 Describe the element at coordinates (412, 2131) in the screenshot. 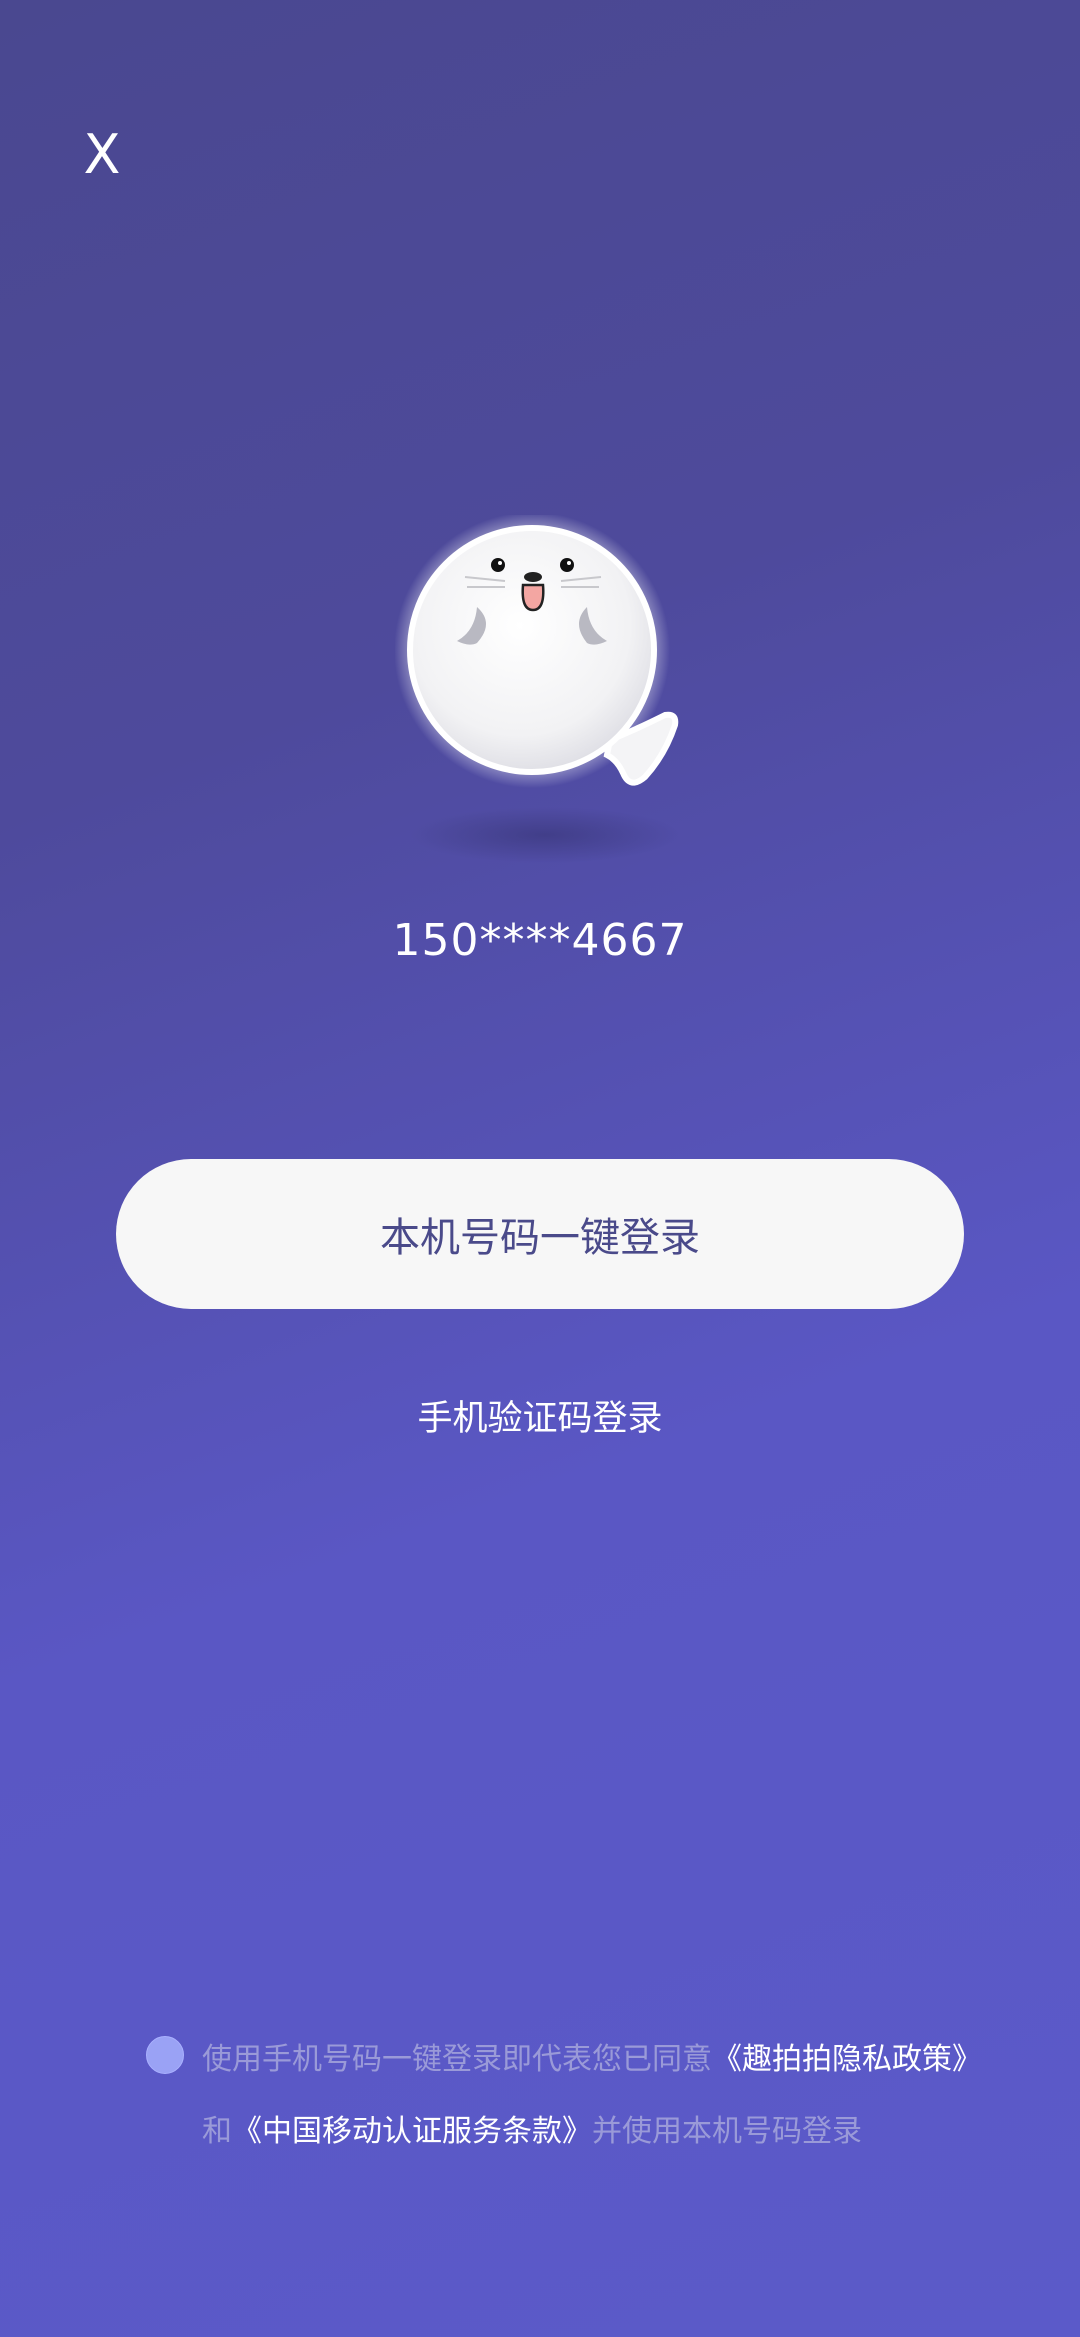

I see `cmcc-terms-link: 《中国移动认证服务条款》` at that location.